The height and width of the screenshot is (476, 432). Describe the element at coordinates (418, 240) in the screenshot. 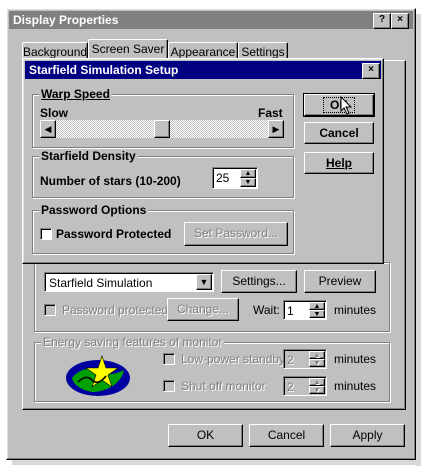

I see `window-shadow` at that location.